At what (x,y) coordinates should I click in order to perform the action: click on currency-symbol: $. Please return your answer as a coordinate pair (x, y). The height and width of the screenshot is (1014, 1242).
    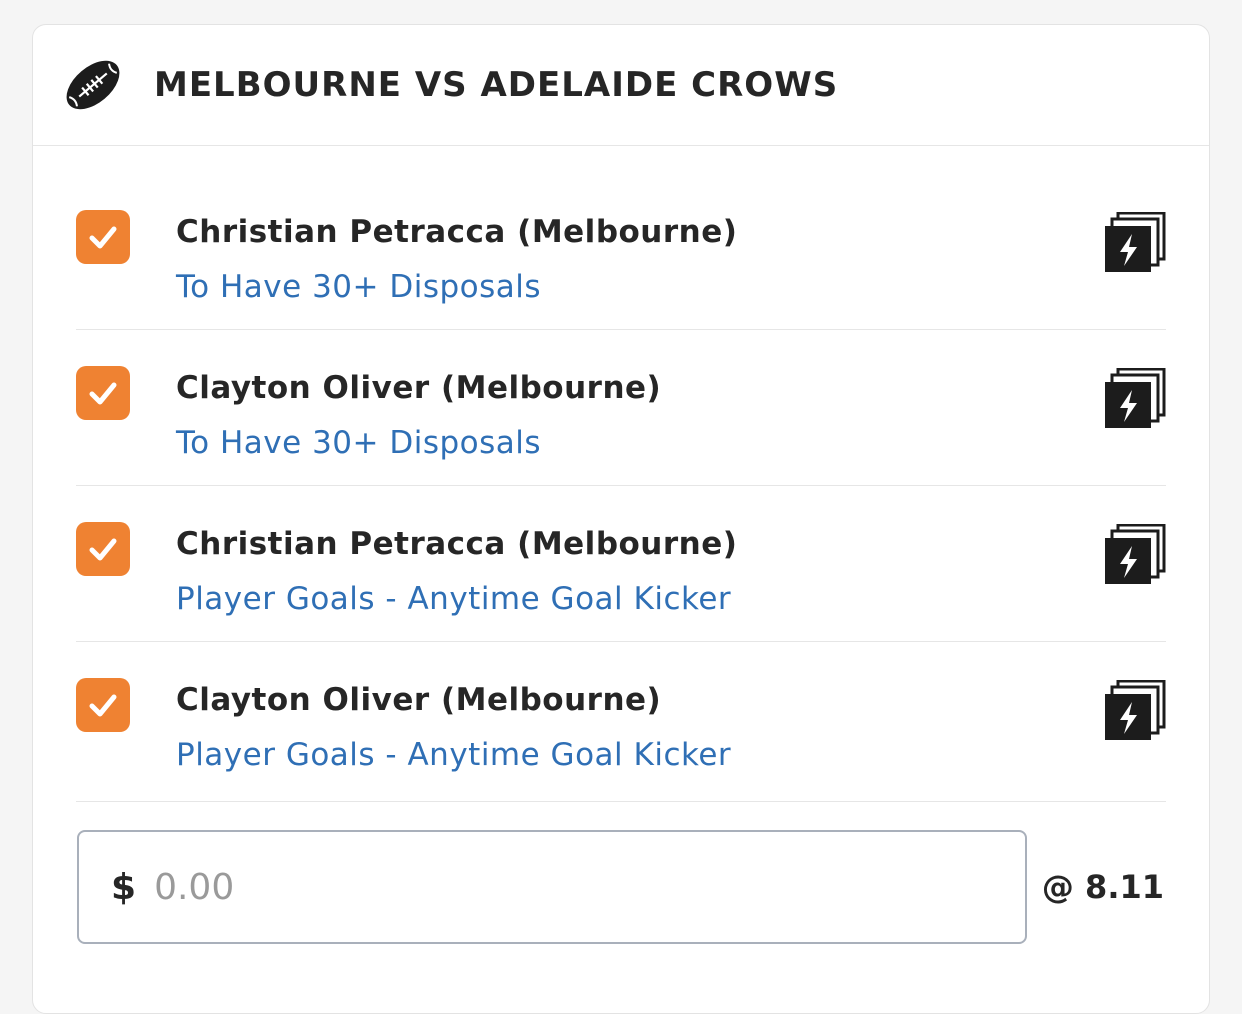
    Looking at the image, I should click on (124, 887).